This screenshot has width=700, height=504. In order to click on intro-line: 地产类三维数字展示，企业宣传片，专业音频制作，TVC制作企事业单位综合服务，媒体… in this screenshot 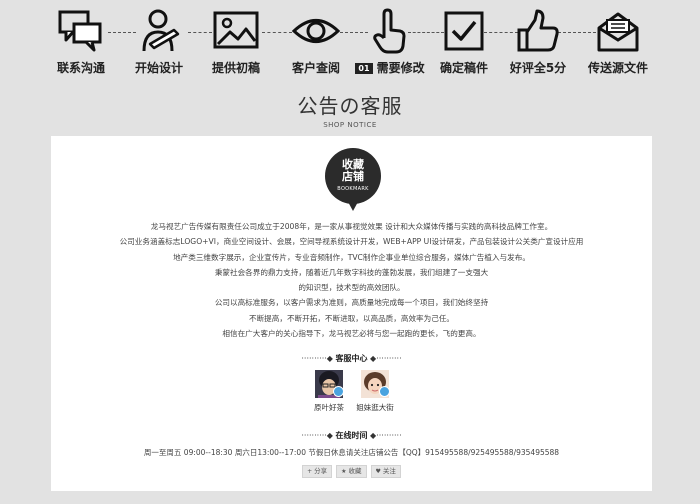, I will do `click(351, 257)`.